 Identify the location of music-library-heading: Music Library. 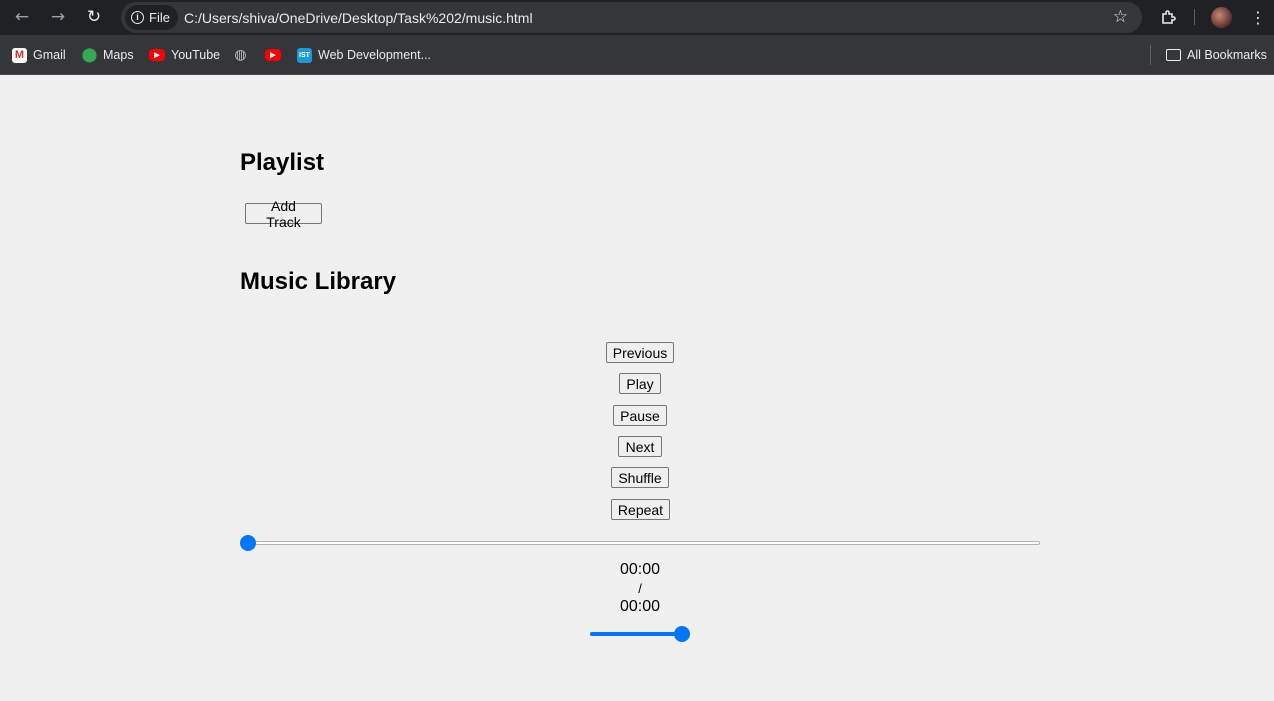
(318, 281).